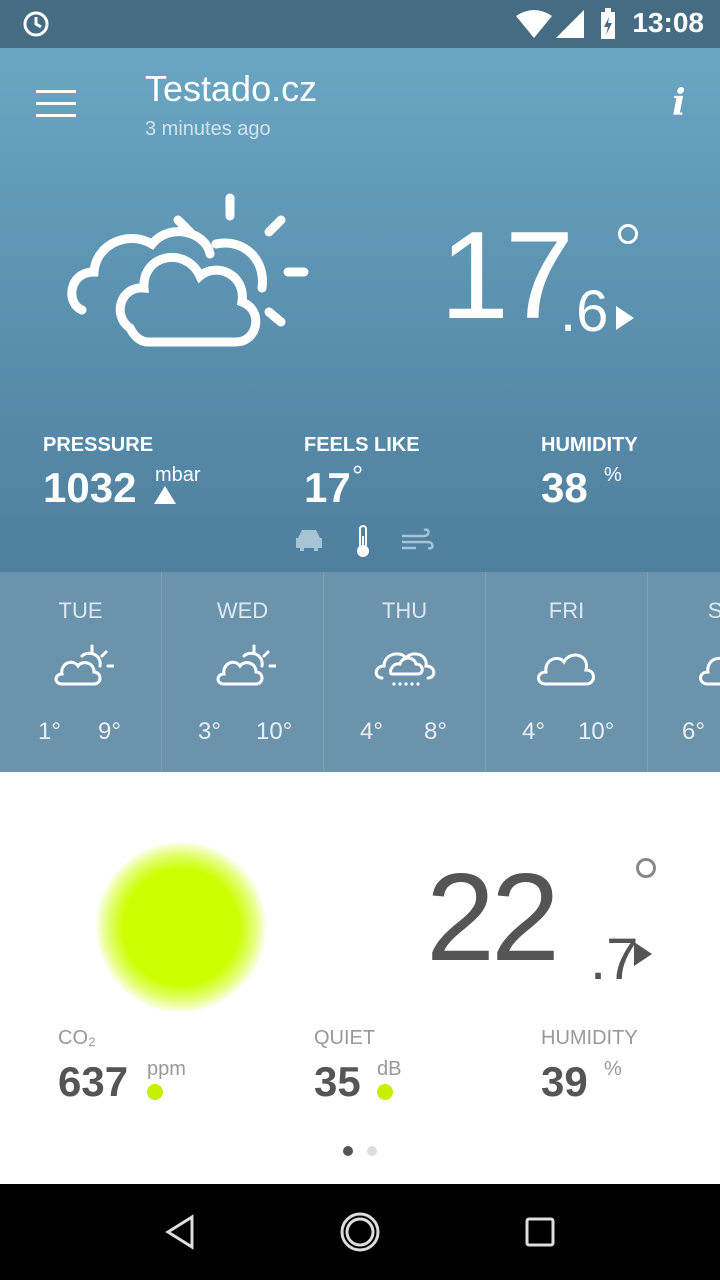 This screenshot has height=1280, width=720. I want to click on forecast-day: THU 4° 8°, so click(405, 672).